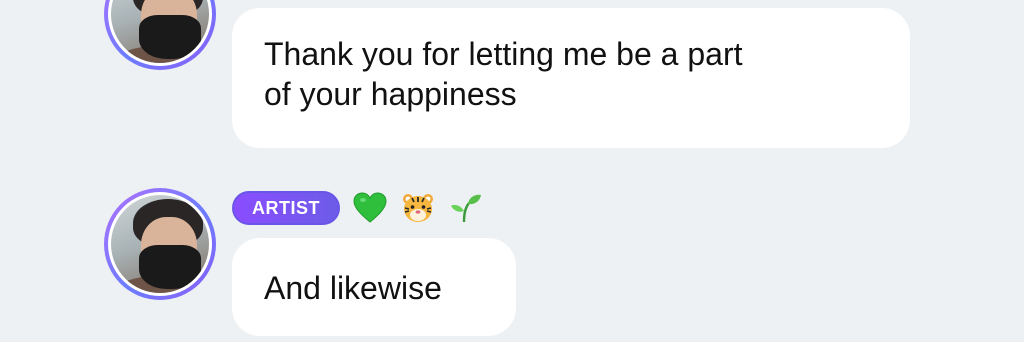  I want to click on tiger-face-icon, so click(418, 208).